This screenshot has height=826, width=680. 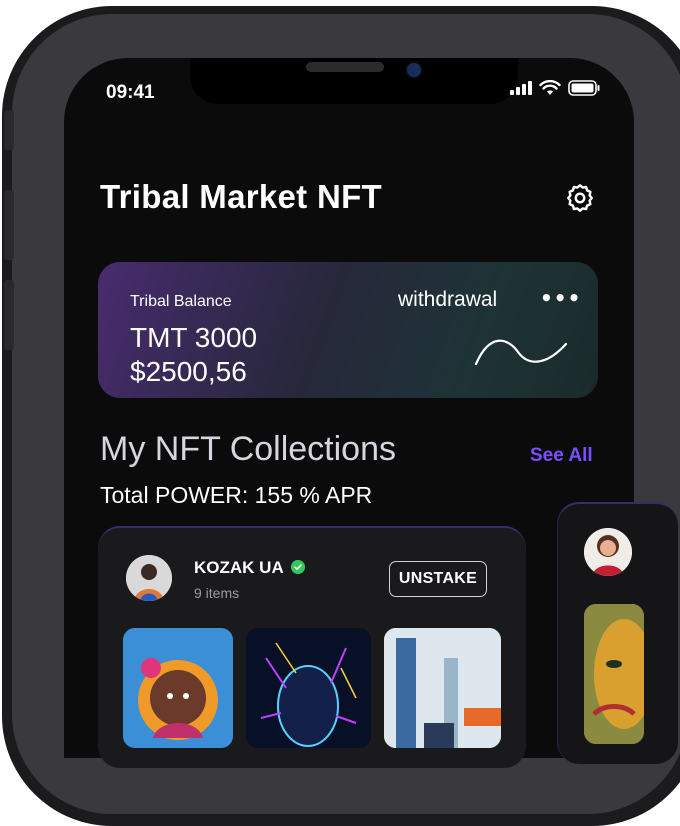 What do you see at coordinates (447, 300) in the screenshot?
I see `withdrawal-link: withdrawal` at bounding box center [447, 300].